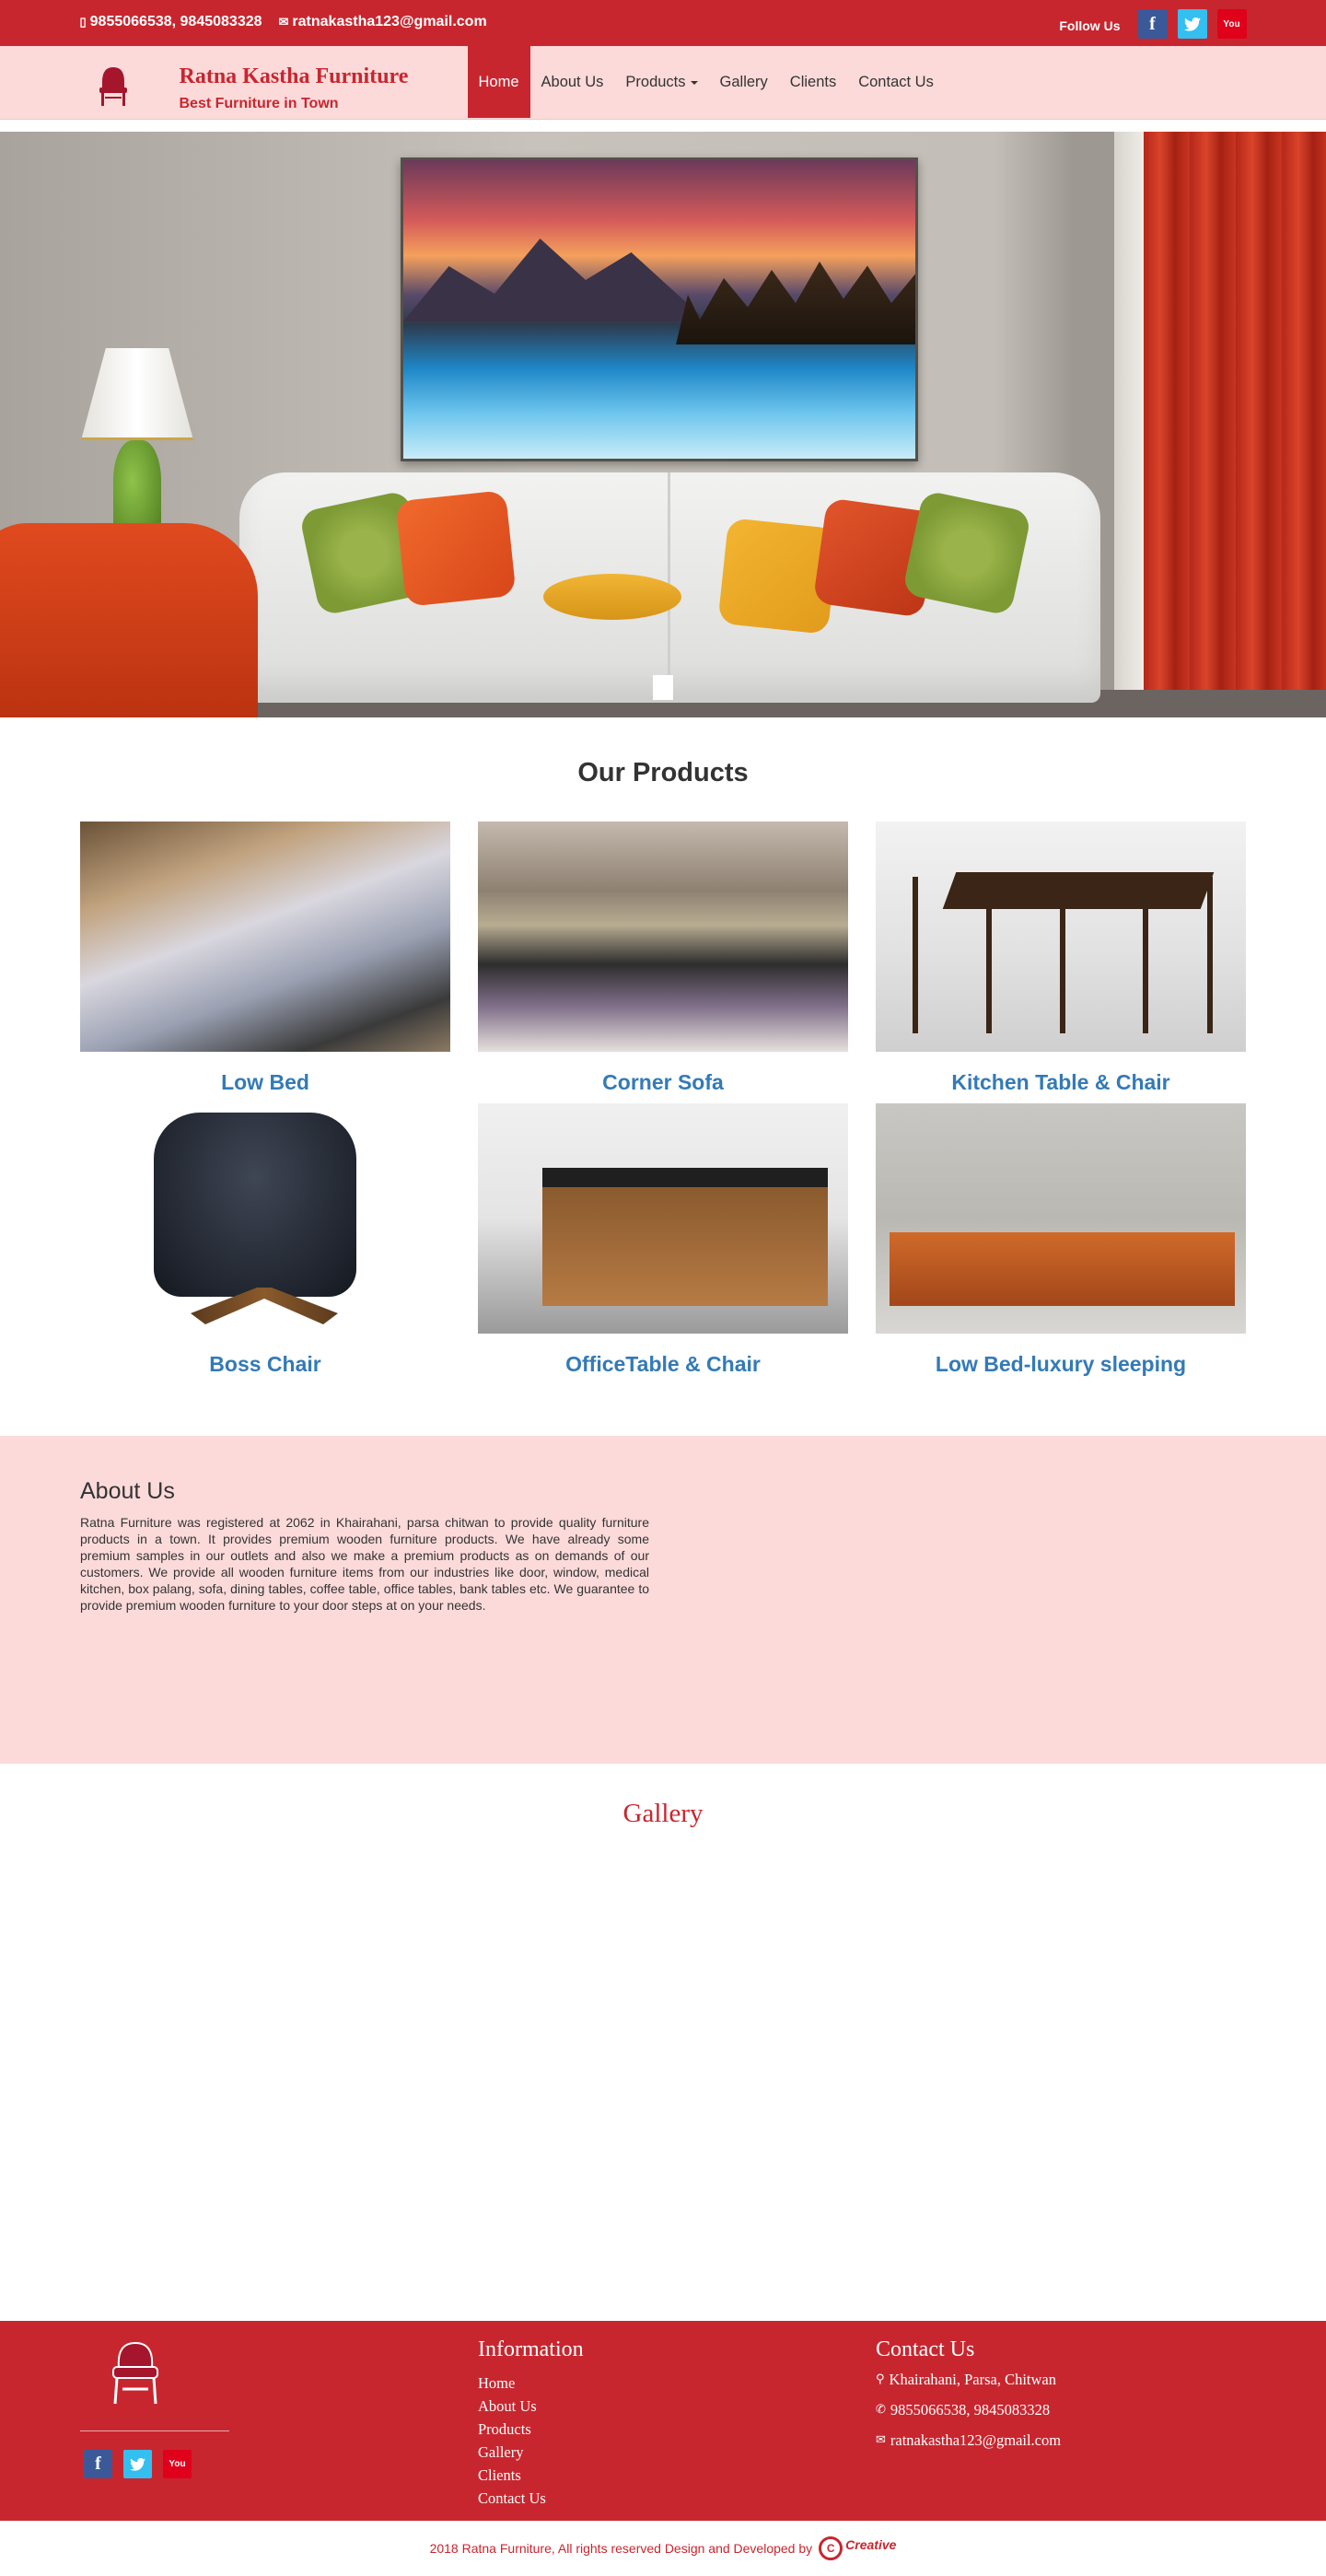  Describe the element at coordinates (259, 103) in the screenshot. I see `brand-tagline: Best Furniture in Town` at that location.